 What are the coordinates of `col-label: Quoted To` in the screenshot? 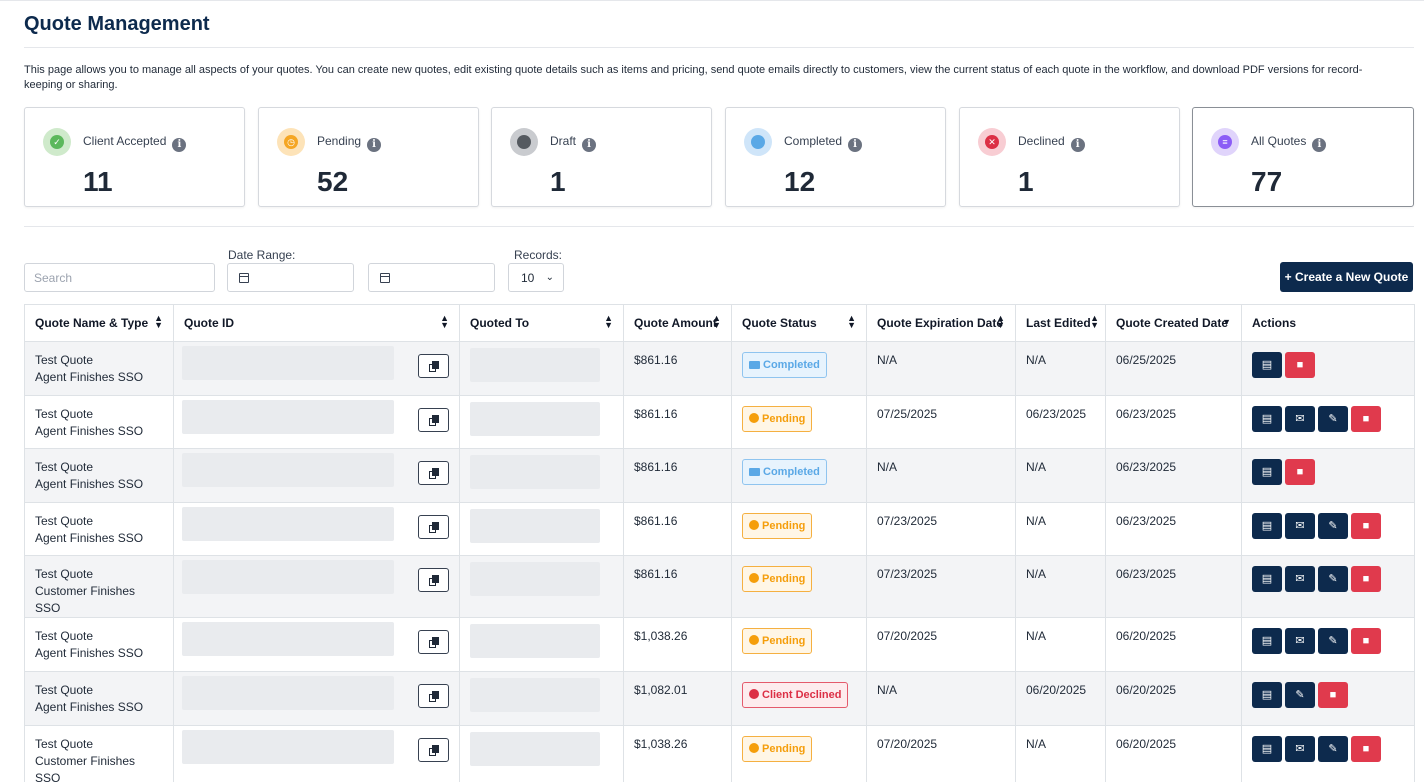 It's located at (500, 323).